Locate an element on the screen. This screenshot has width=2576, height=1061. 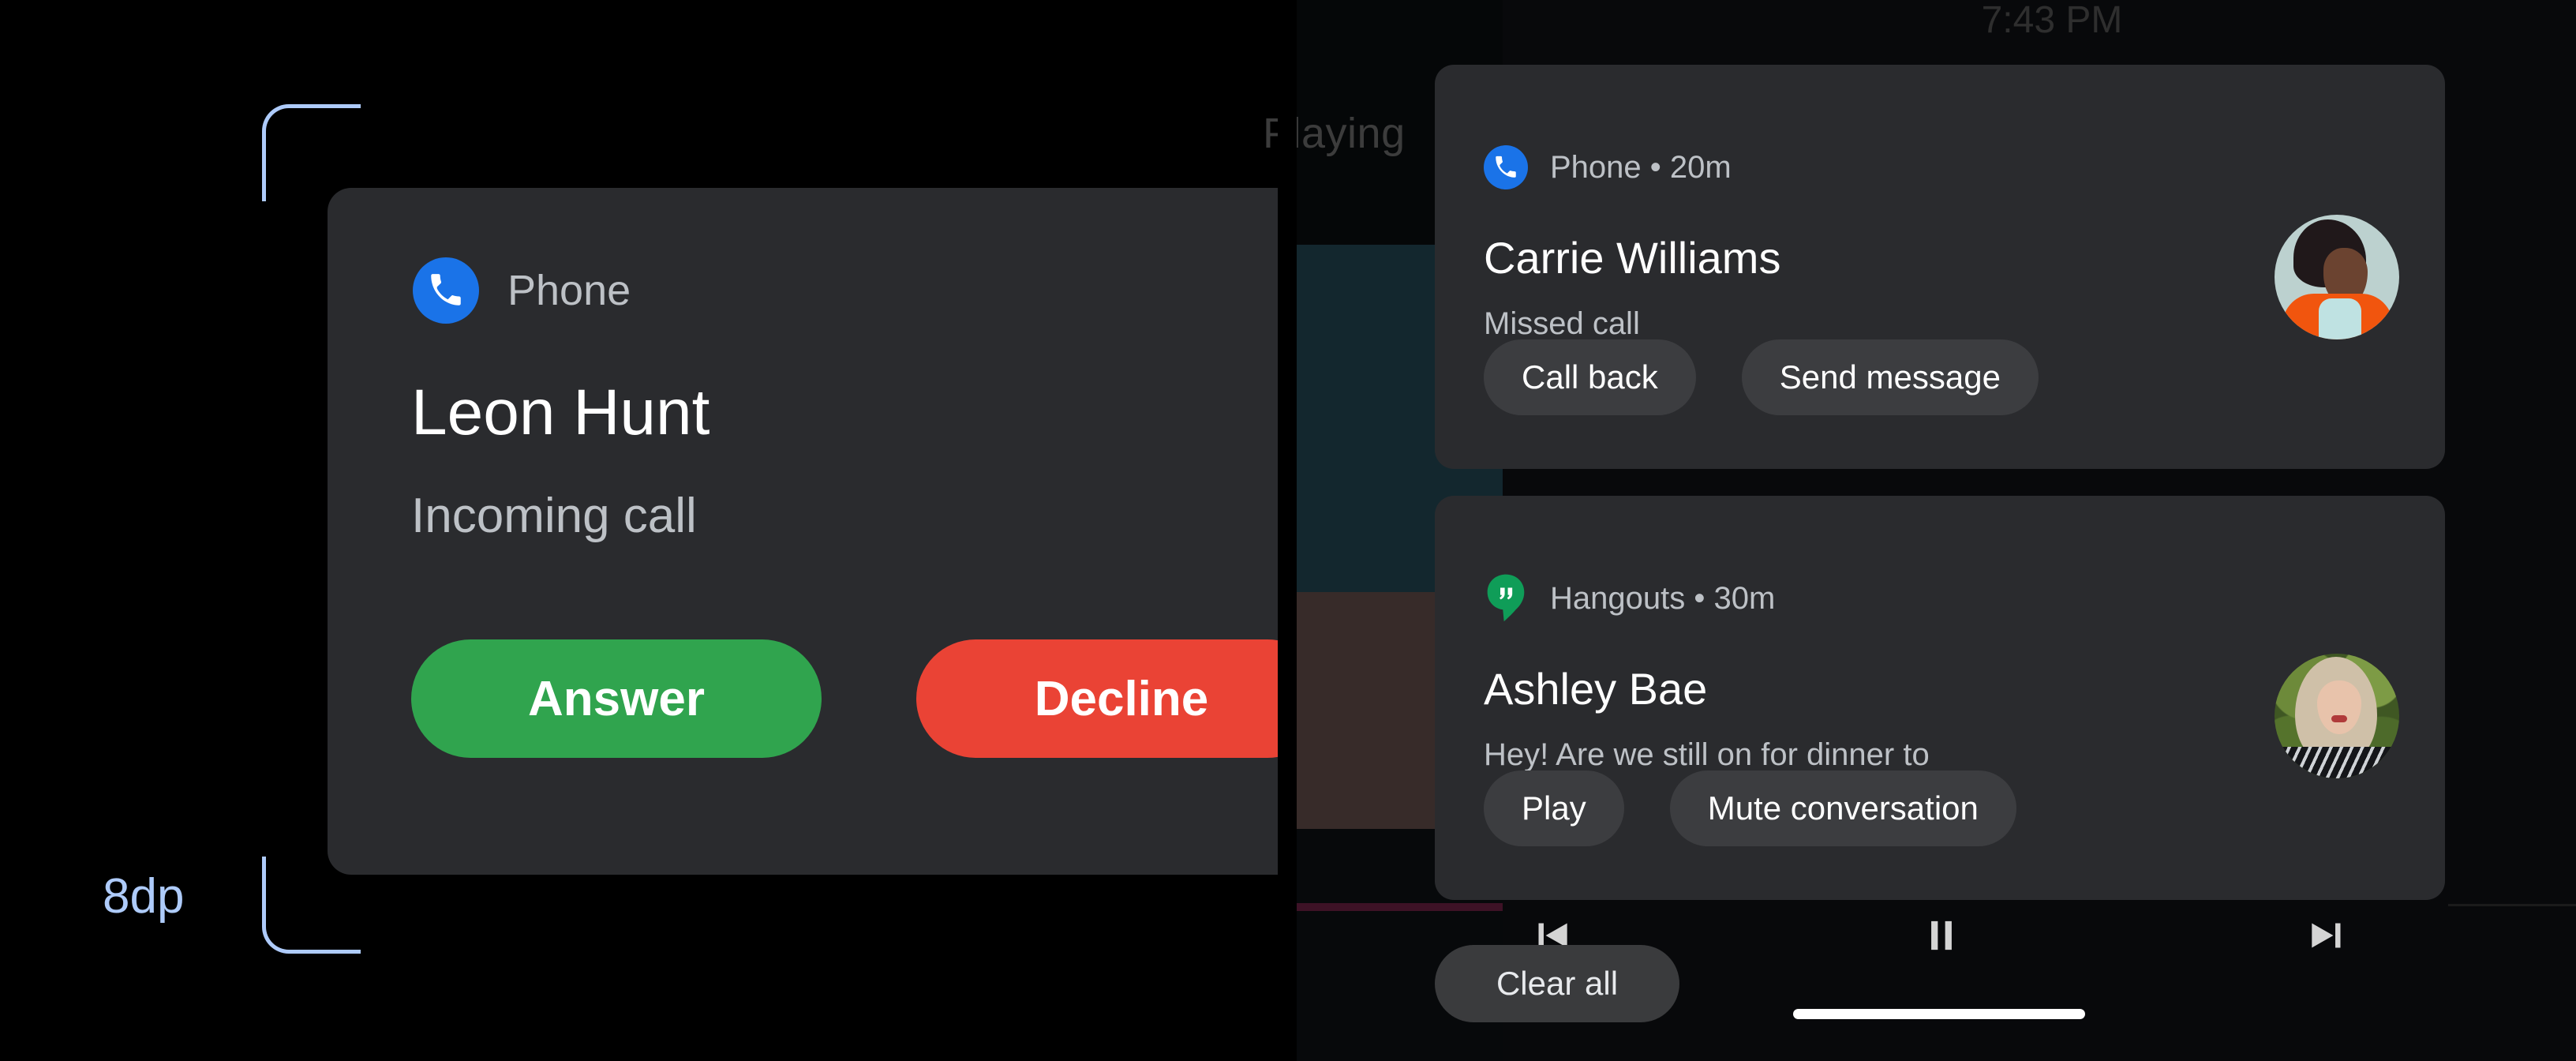
notification-source: Hangouts • 30m is located at coordinates (1663, 598).